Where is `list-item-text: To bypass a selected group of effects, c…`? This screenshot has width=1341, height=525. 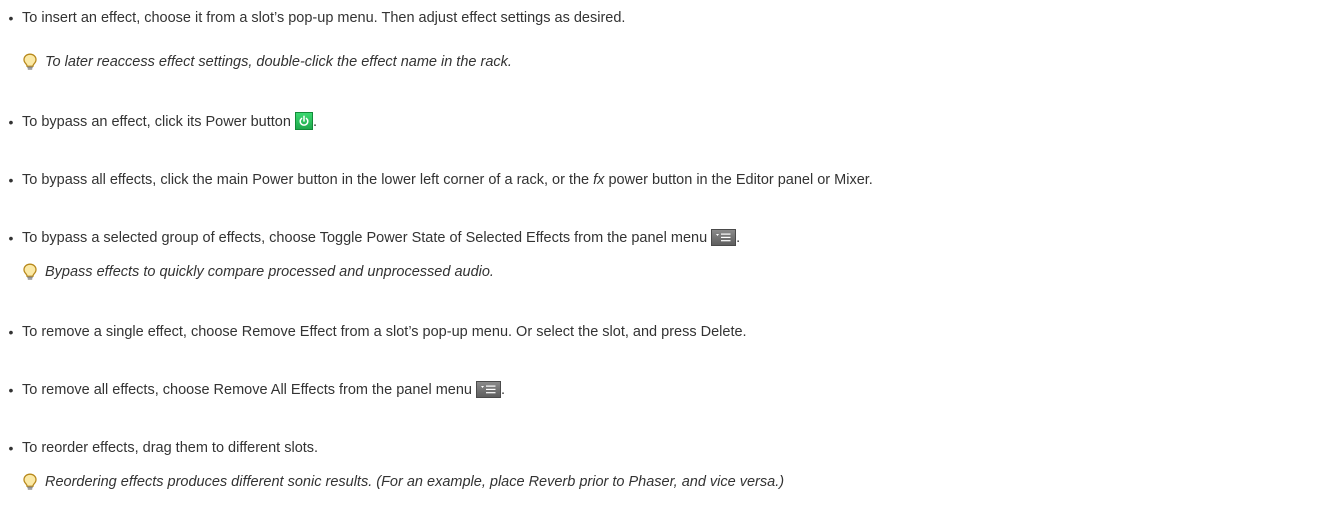
list-item-text: To bypass a selected group of effects, c… is located at coordinates (381, 238).